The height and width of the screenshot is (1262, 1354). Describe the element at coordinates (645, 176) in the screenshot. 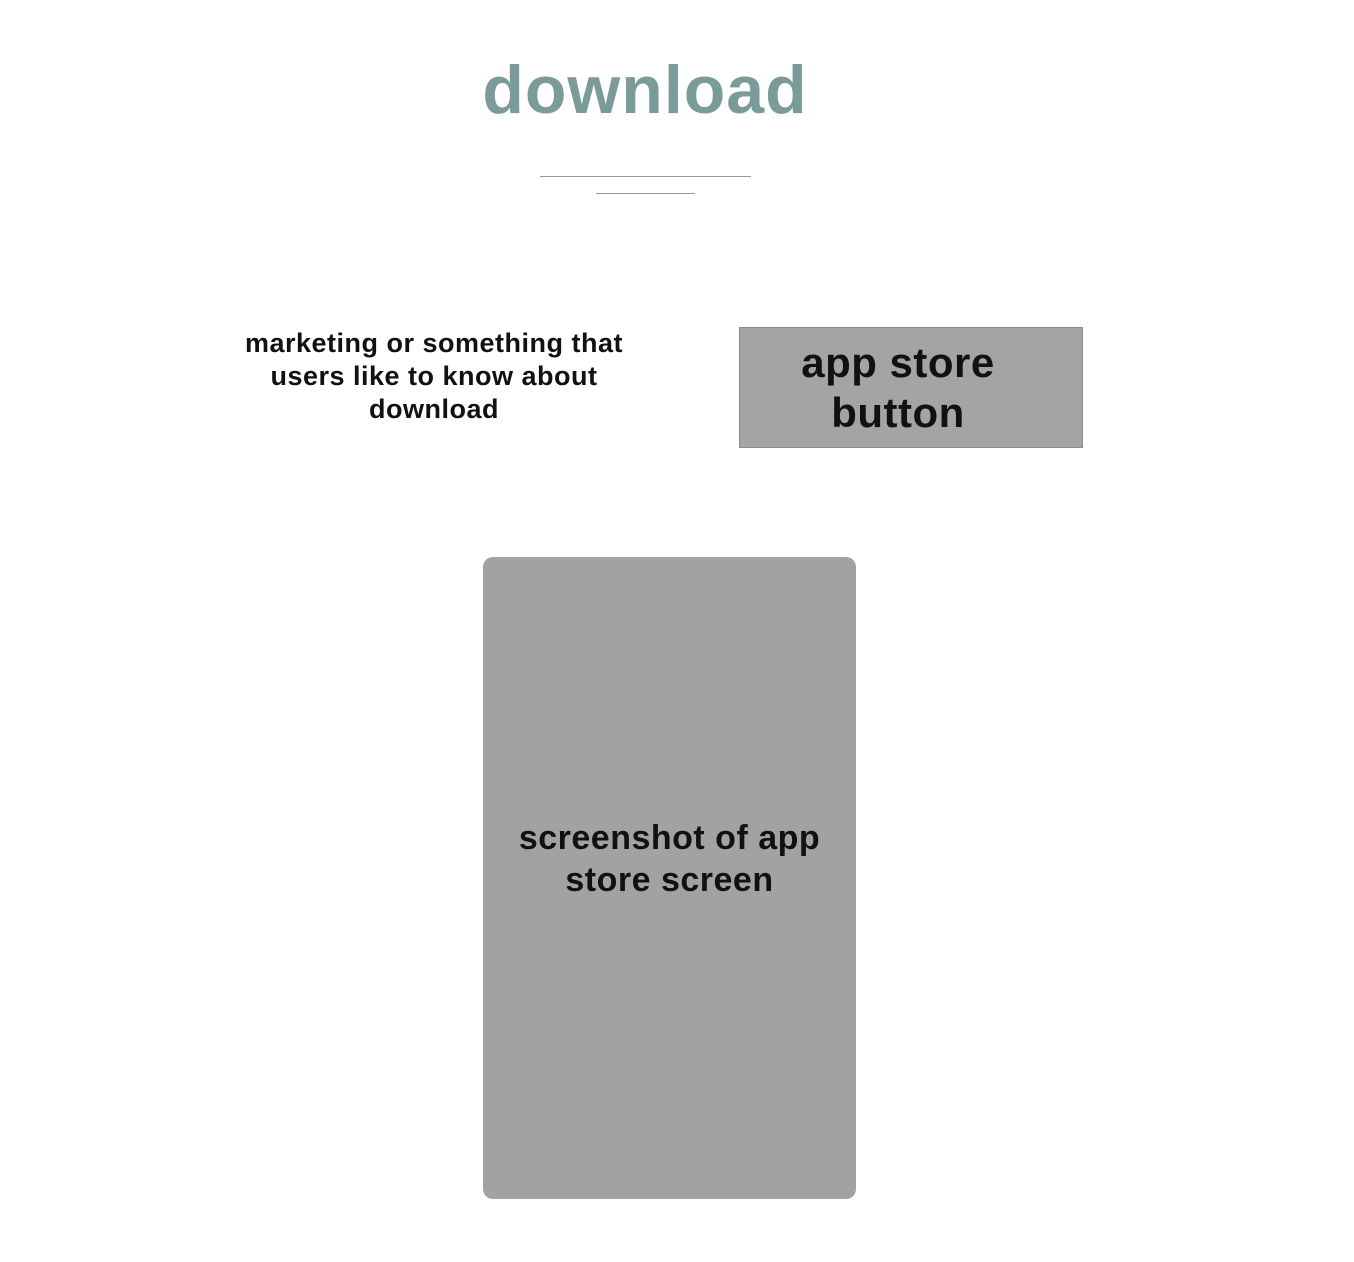

I see `title-divider-long` at that location.